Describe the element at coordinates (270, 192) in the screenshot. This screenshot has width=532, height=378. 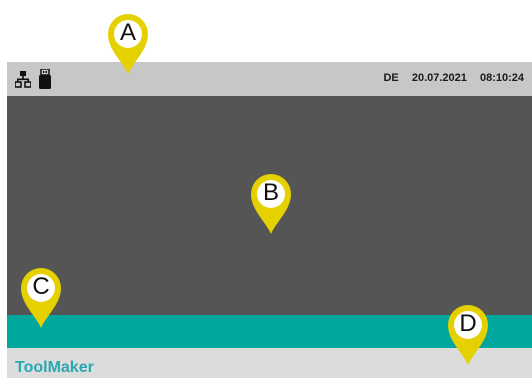
I see `marker-label: B` at that location.